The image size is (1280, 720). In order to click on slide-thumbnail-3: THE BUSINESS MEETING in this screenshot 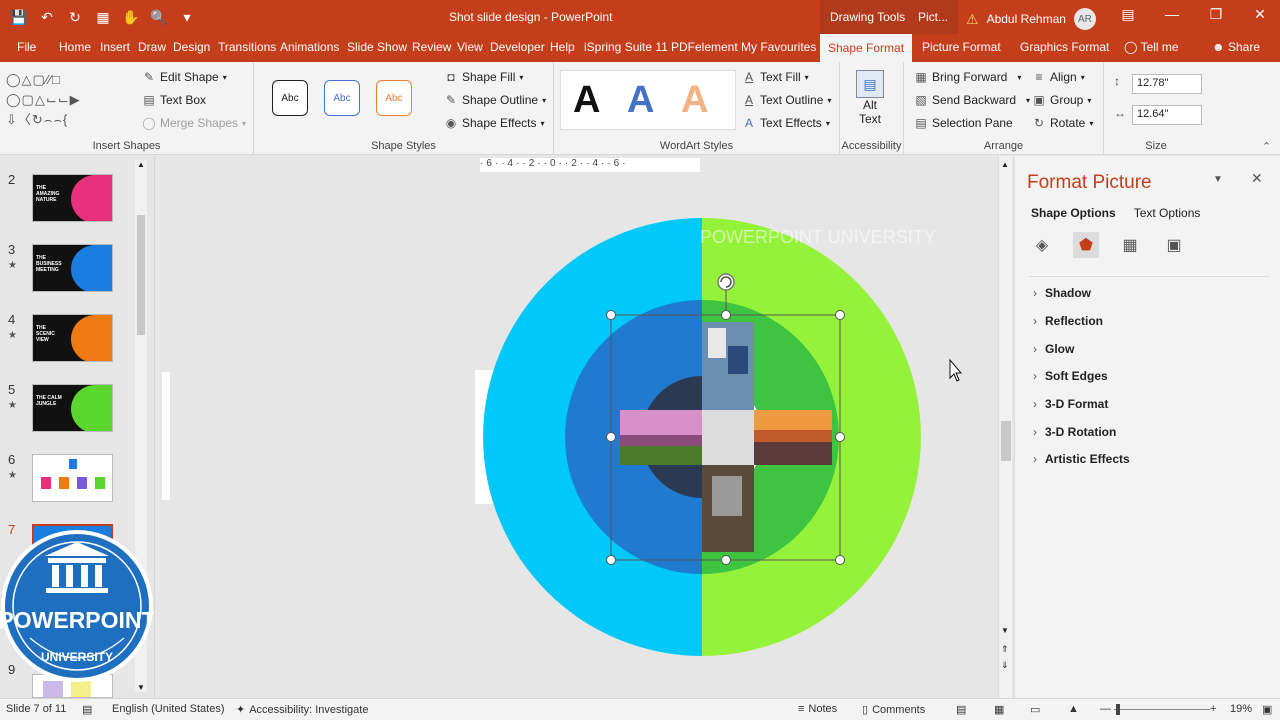, I will do `click(72, 268)`.